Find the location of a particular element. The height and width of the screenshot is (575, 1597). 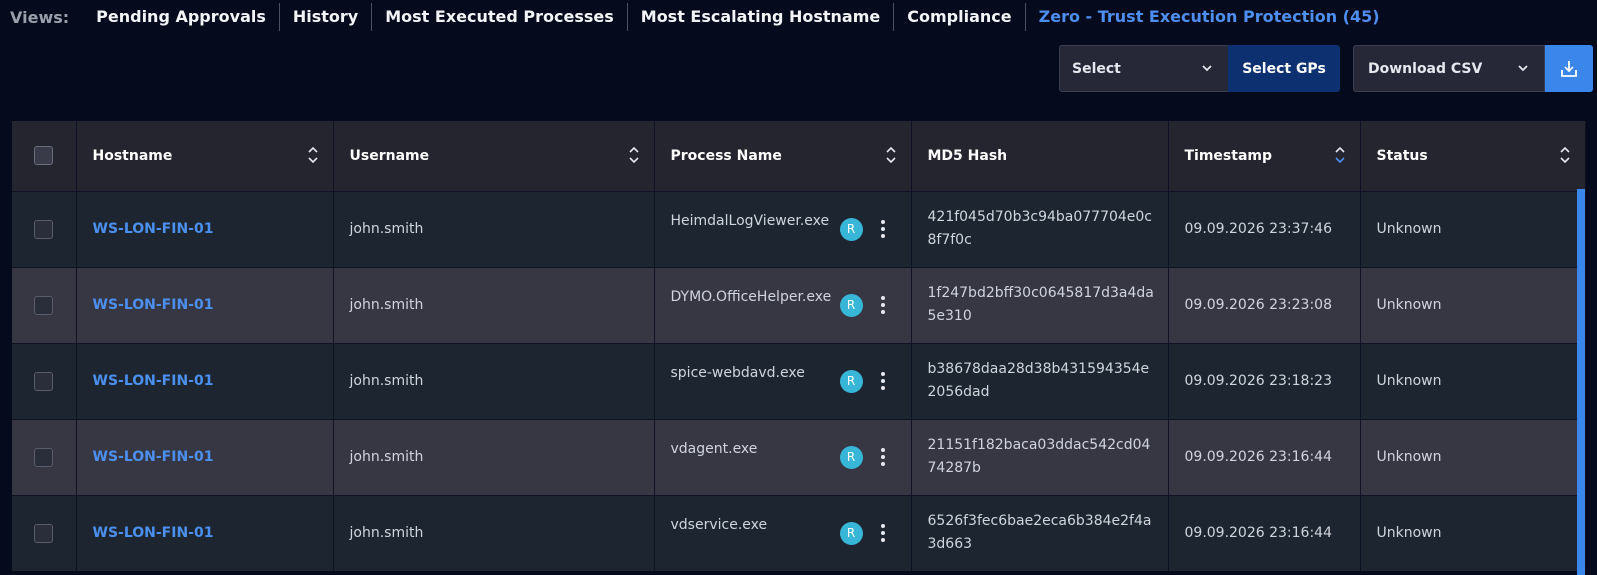

sort-desc-icon is located at coordinates (1340, 155).